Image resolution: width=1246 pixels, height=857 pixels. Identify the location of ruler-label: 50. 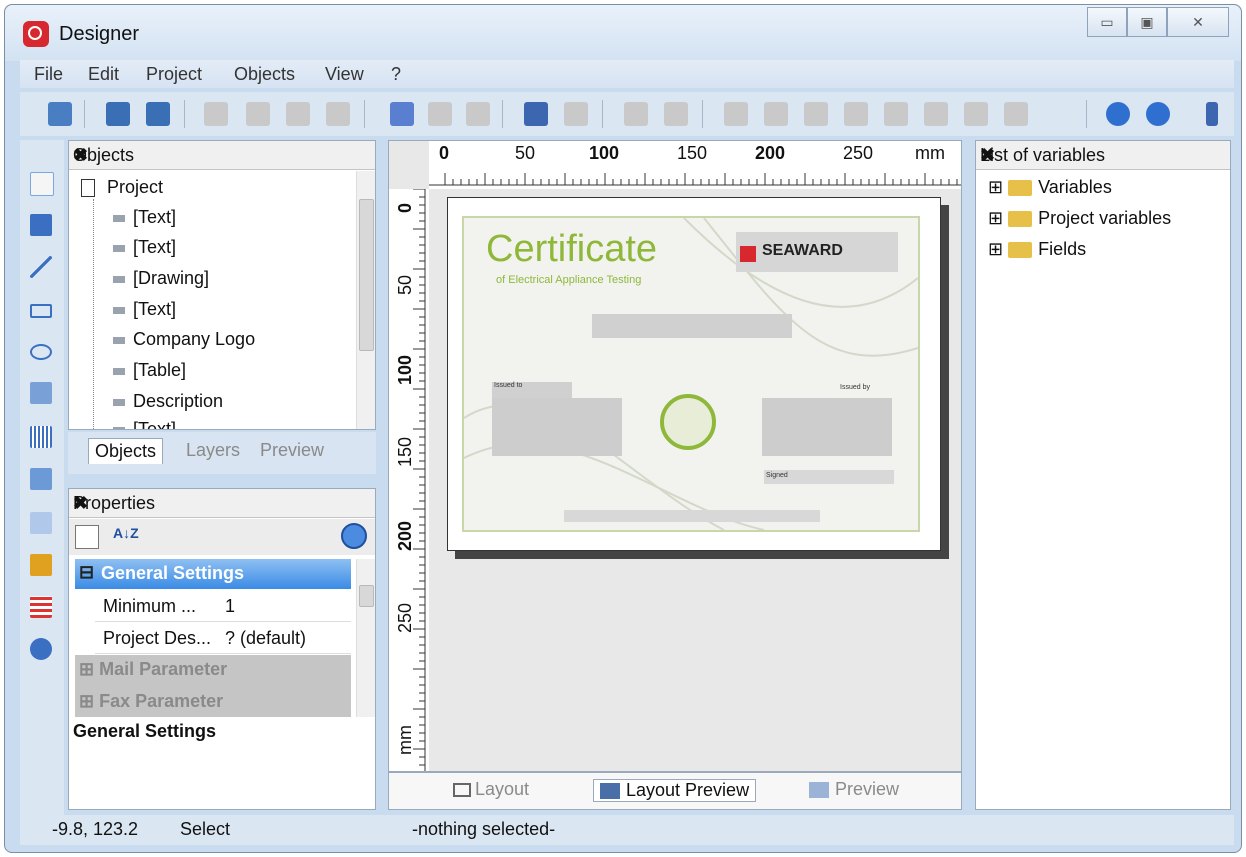
(525, 153).